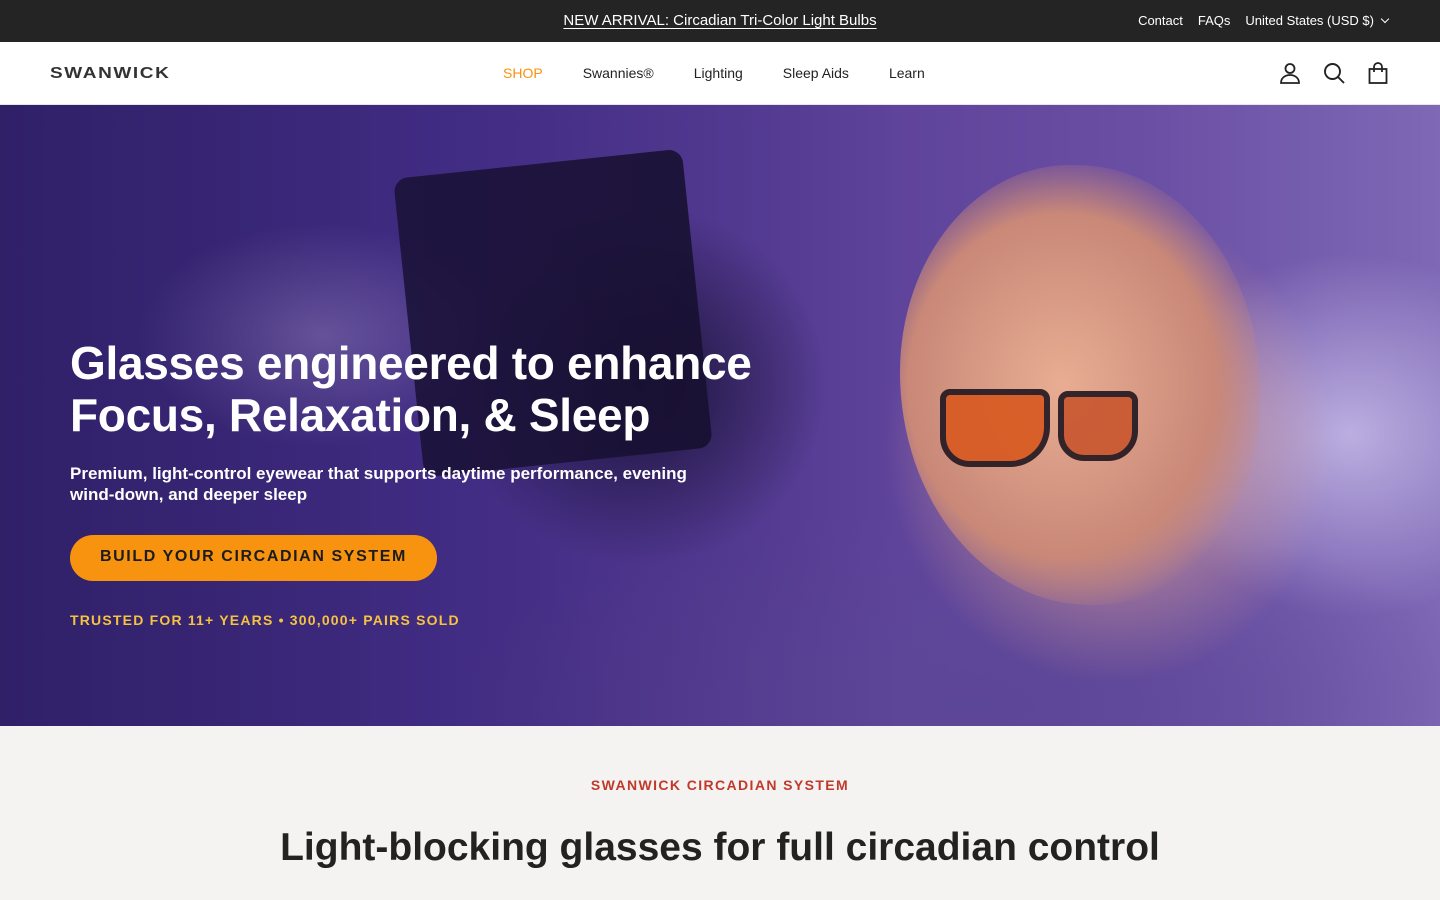  What do you see at coordinates (411, 363) in the screenshot?
I see `hero-title-line1: Glasses engineered to enhance` at bounding box center [411, 363].